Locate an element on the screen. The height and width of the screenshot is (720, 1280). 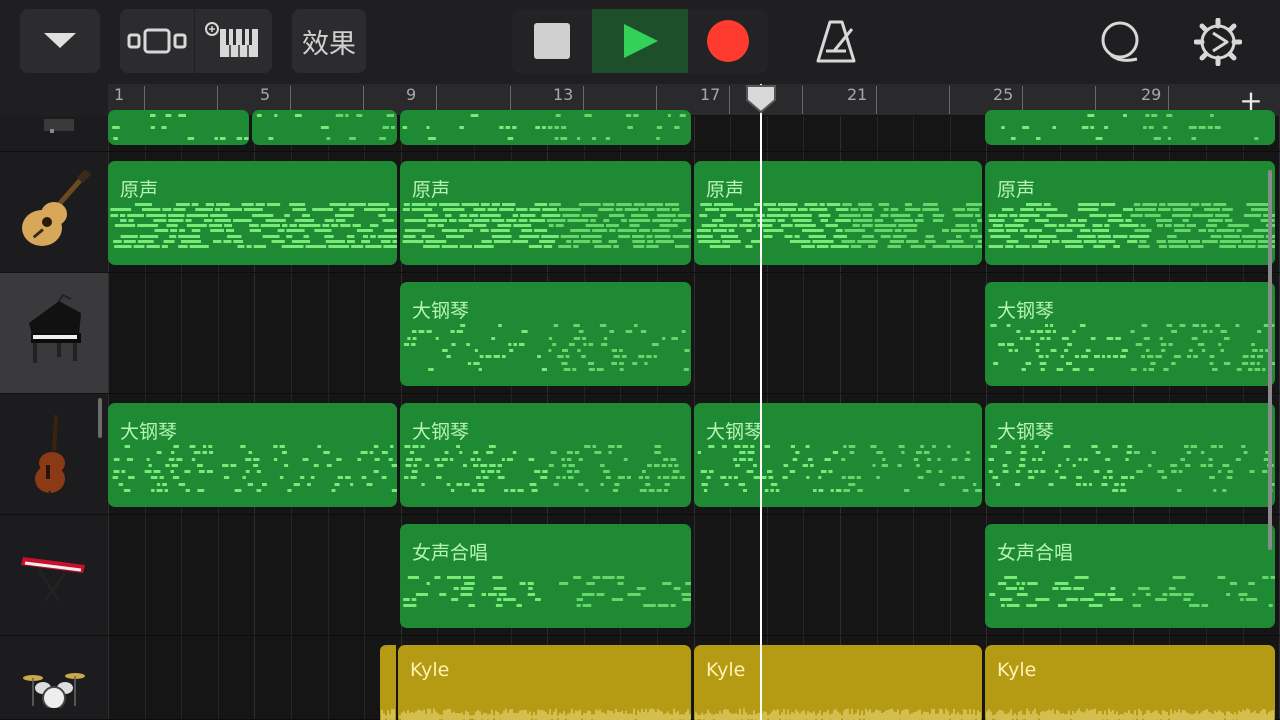
view-toggle-group is located at coordinates (196, 41).